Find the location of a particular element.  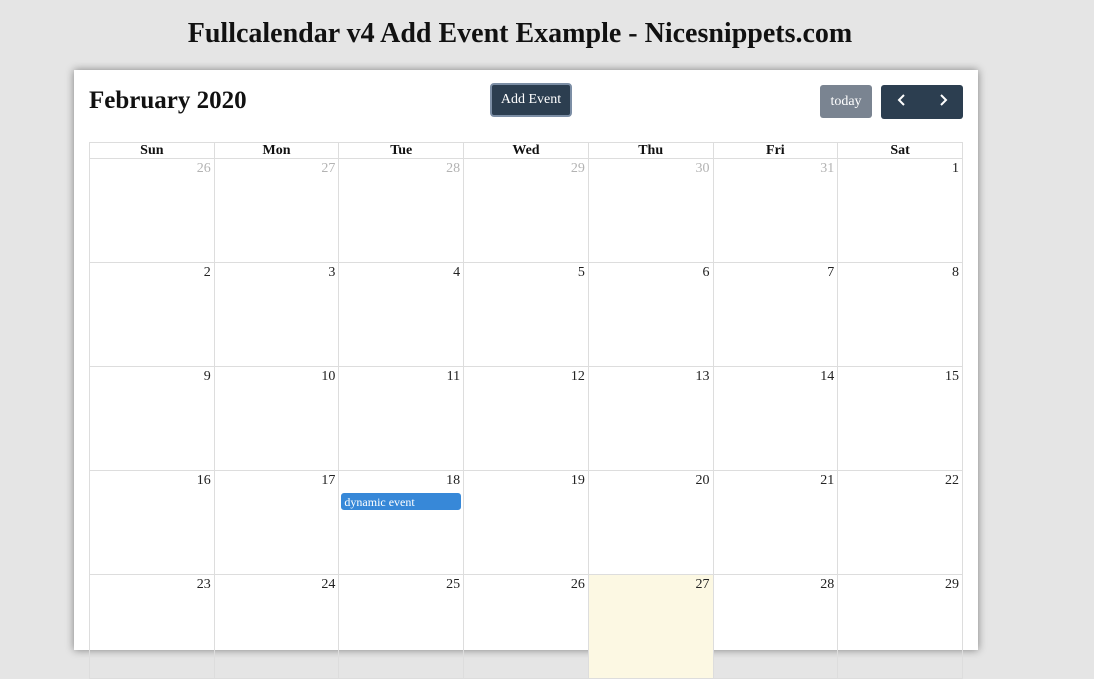

calendar-event: dynamic event is located at coordinates (401, 501).